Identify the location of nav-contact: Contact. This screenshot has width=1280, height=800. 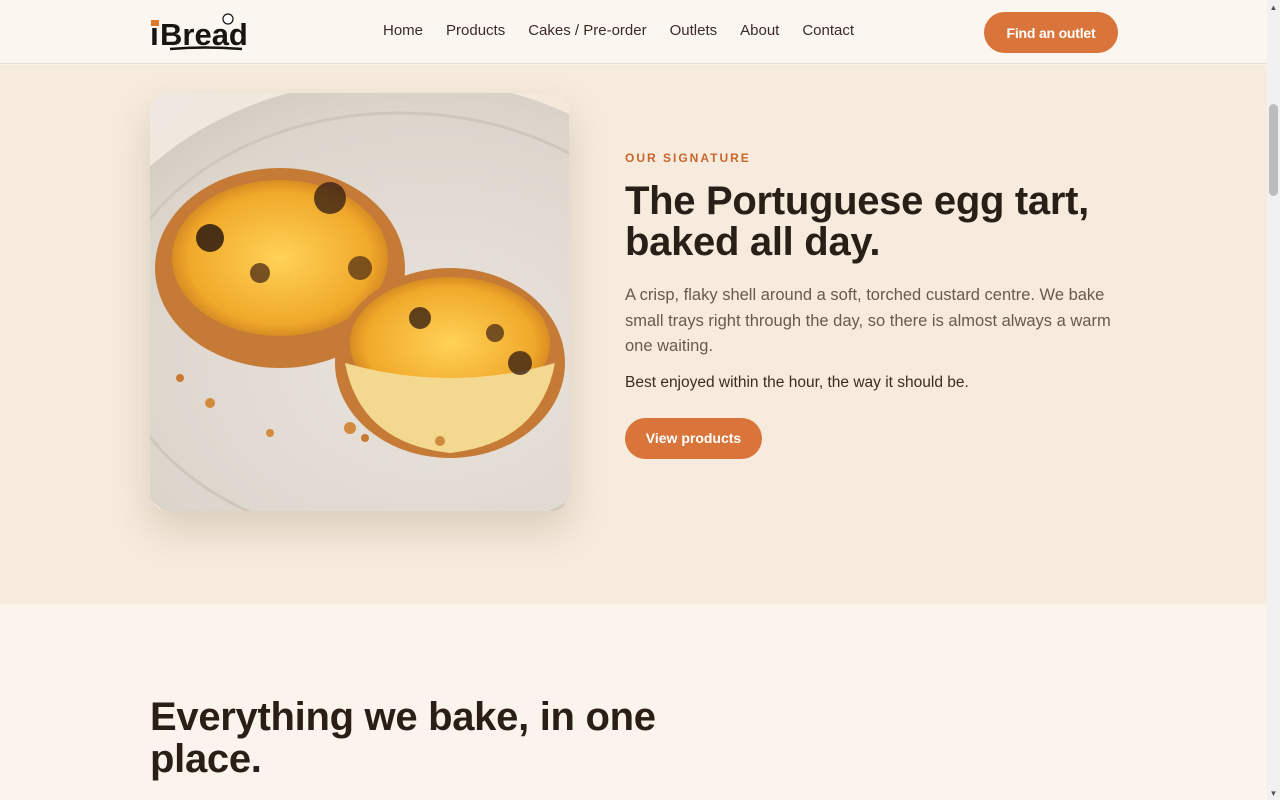
(828, 30).